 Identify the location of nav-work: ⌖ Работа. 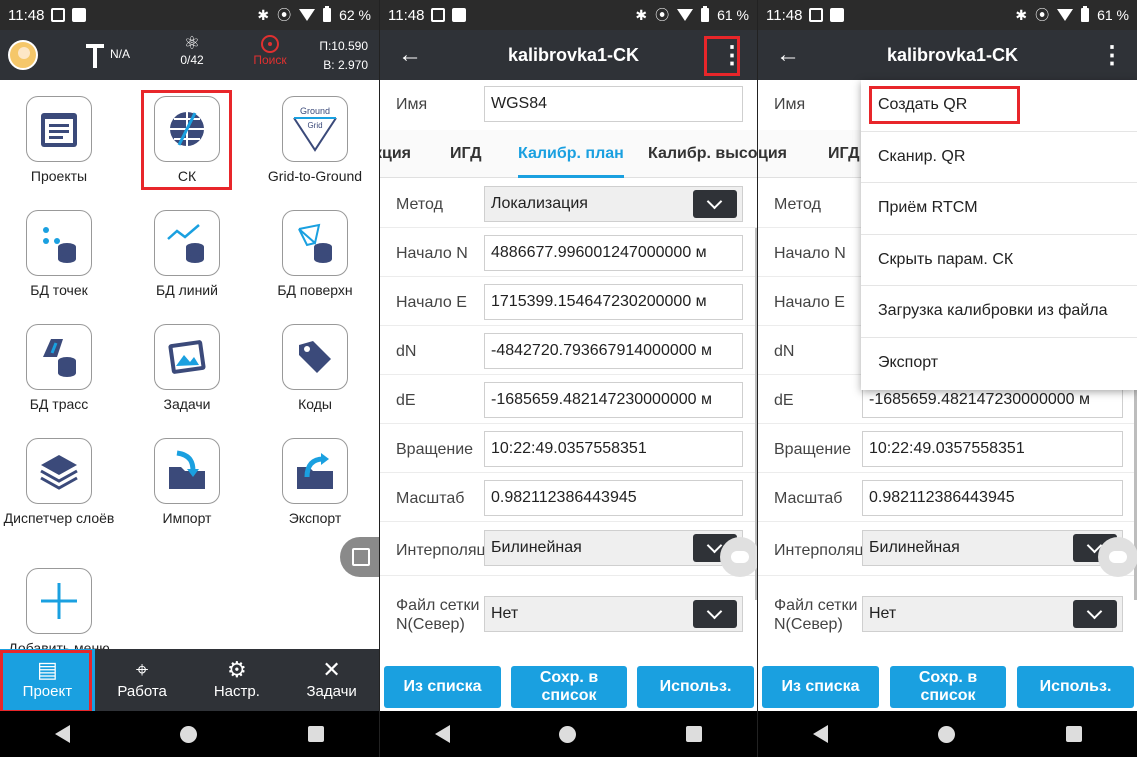
(142, 680).